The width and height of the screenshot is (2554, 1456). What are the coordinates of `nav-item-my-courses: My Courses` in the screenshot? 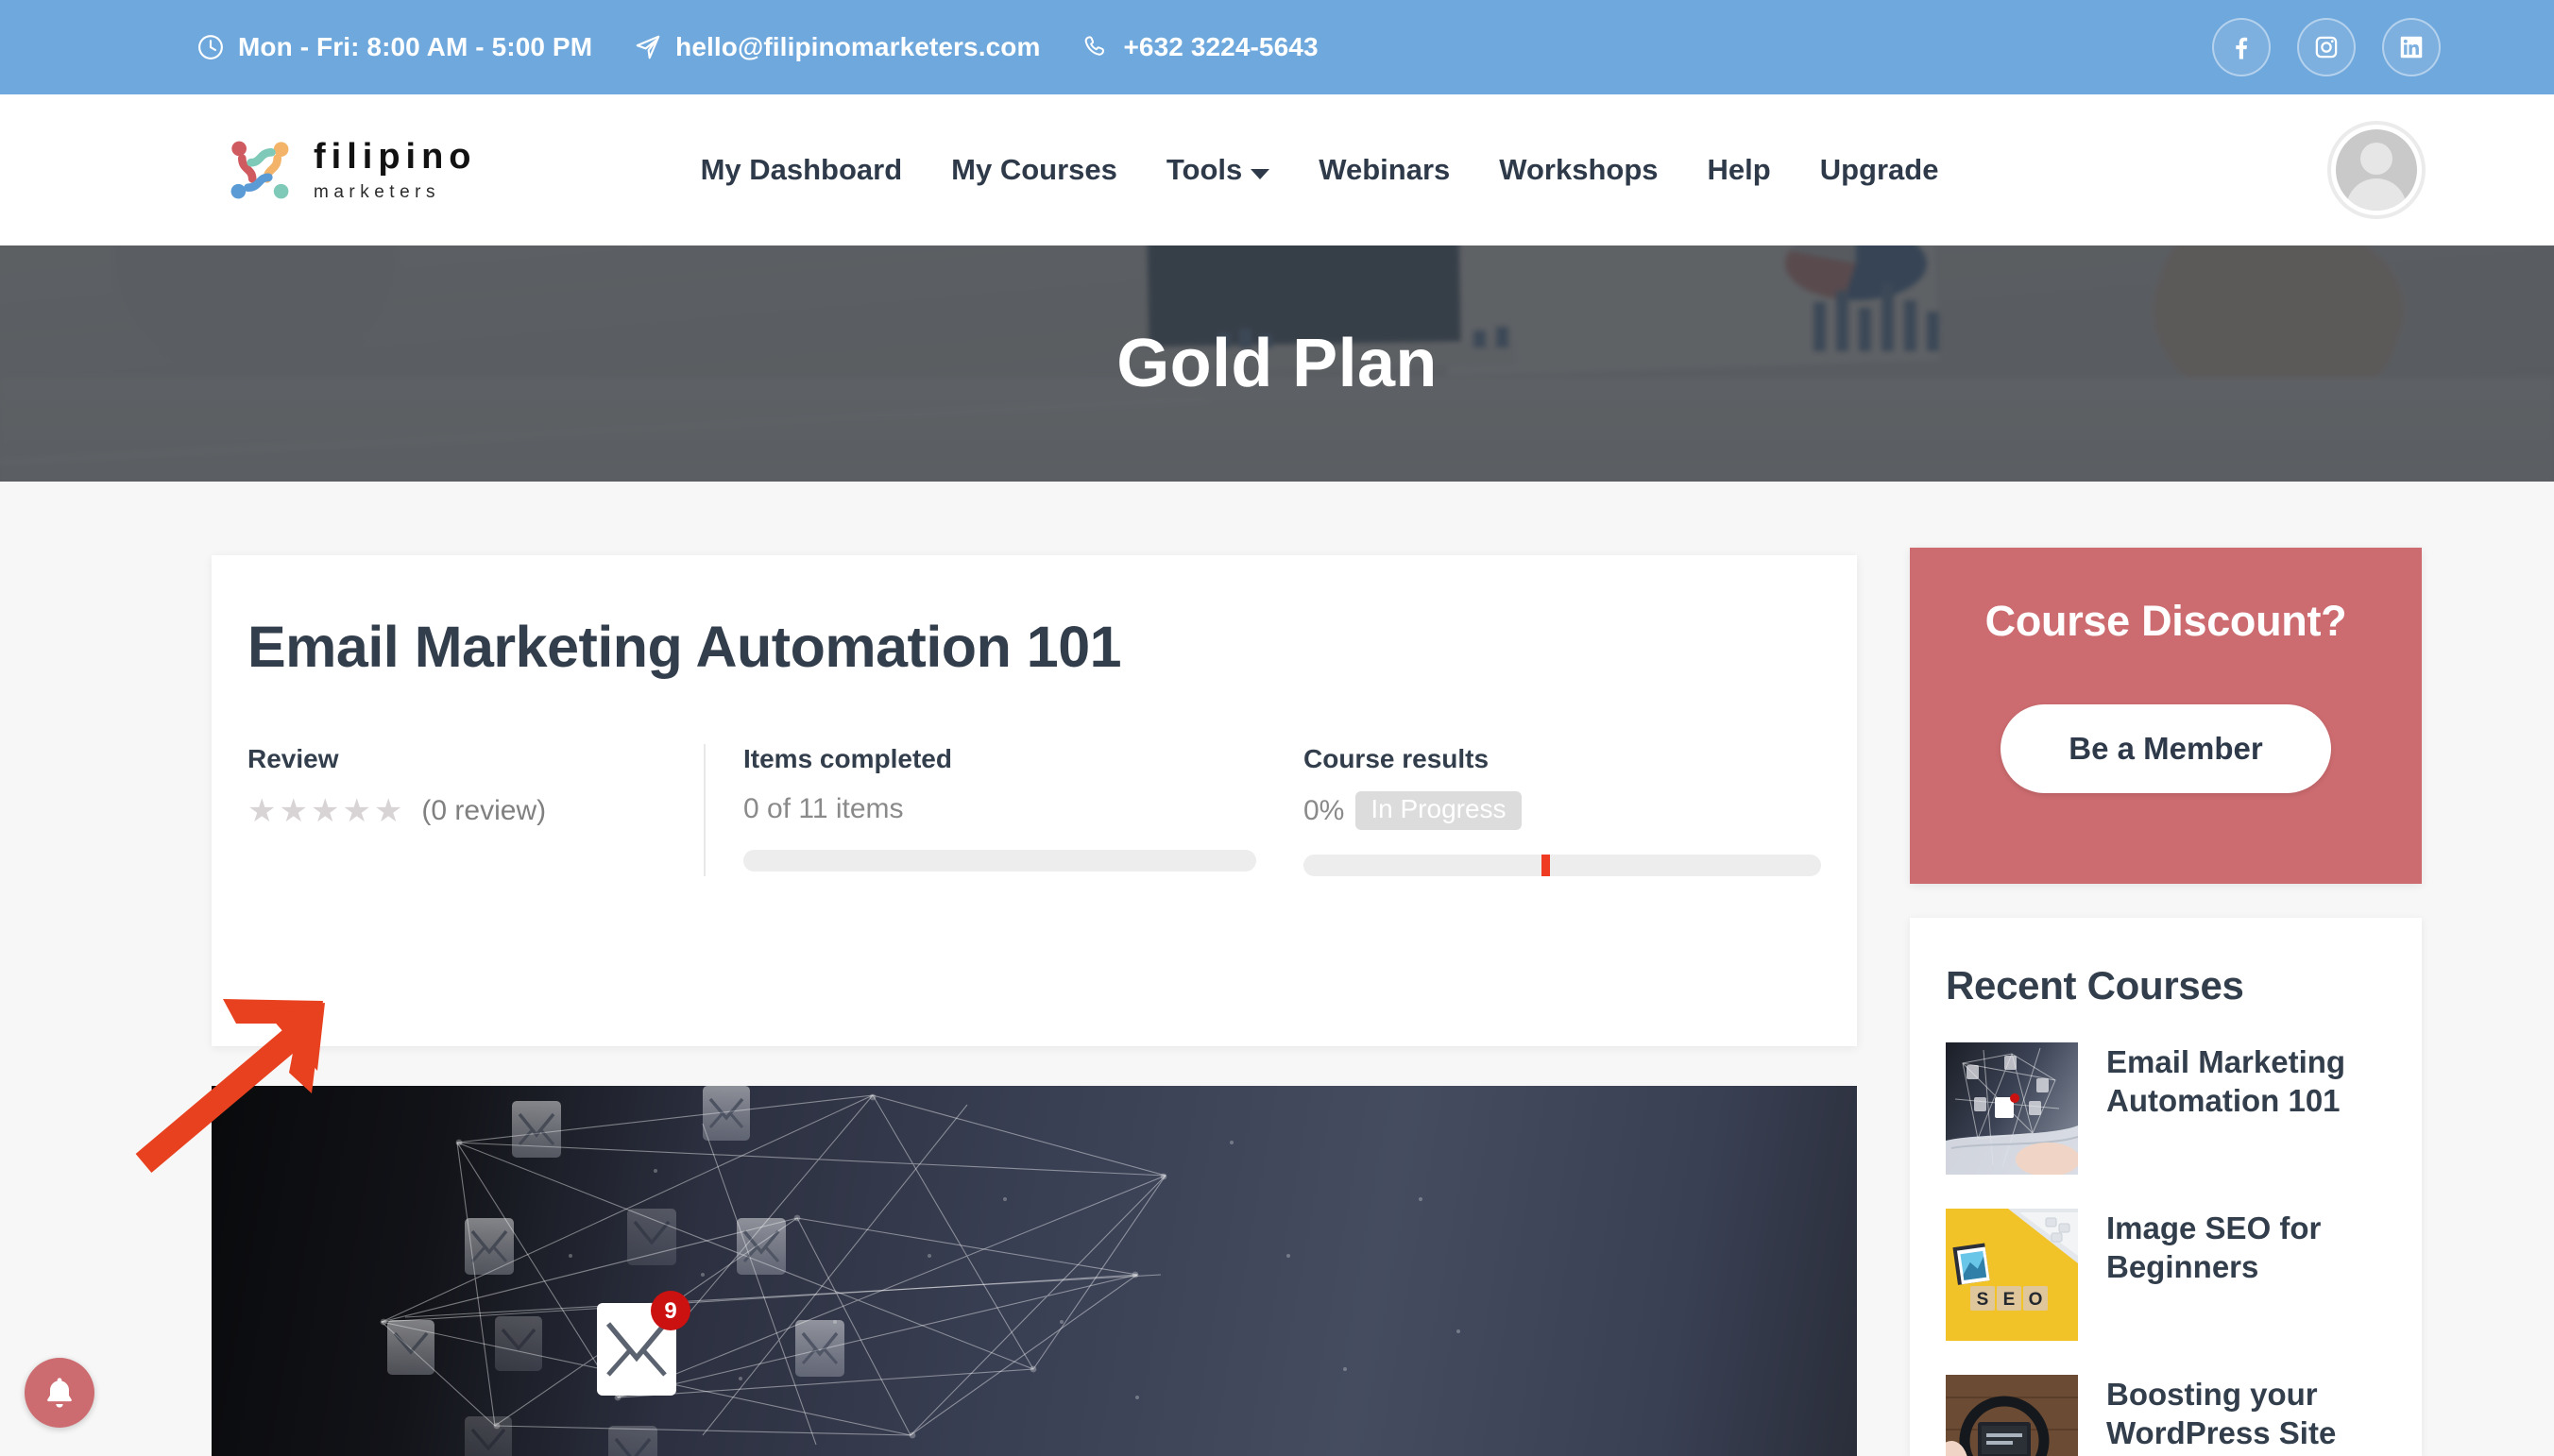 It's located at (1034, 170).